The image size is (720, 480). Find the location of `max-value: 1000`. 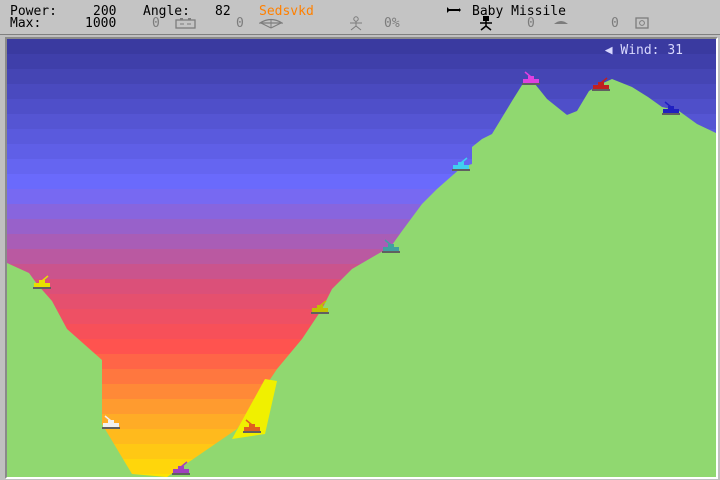

max-value: 1000 is located at coordinates (101, 23).